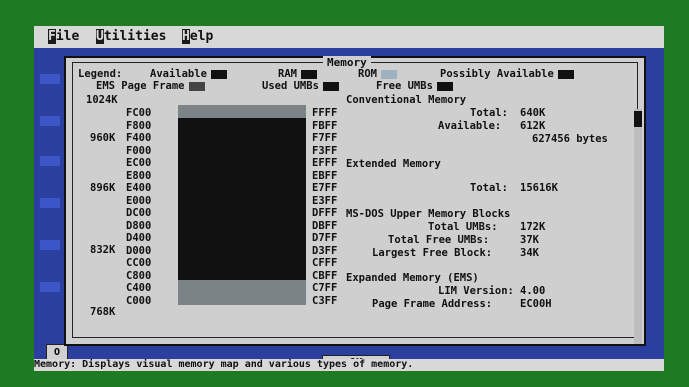 The height and width of the screenshot is (387, 689). What do you see at coordinates (533, 227) in the screenshot?
I see `total-umbs-value: 172K` at bounding box center [533, 227].